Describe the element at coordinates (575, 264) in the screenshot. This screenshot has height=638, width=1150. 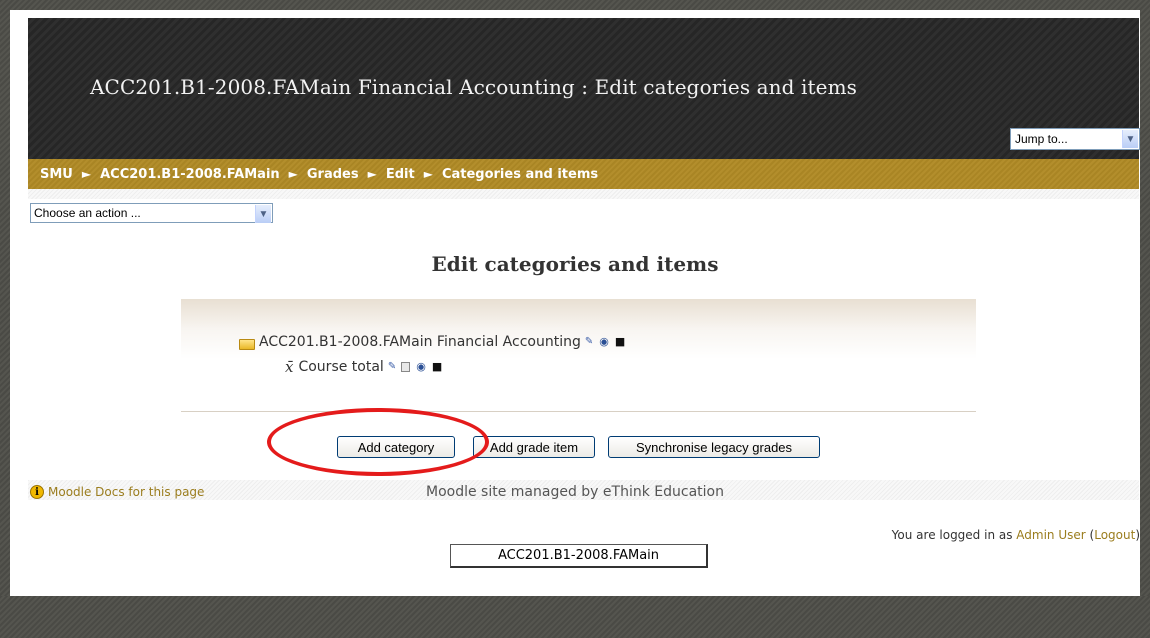
I see `main-heading: Edit categories and items` at that location.